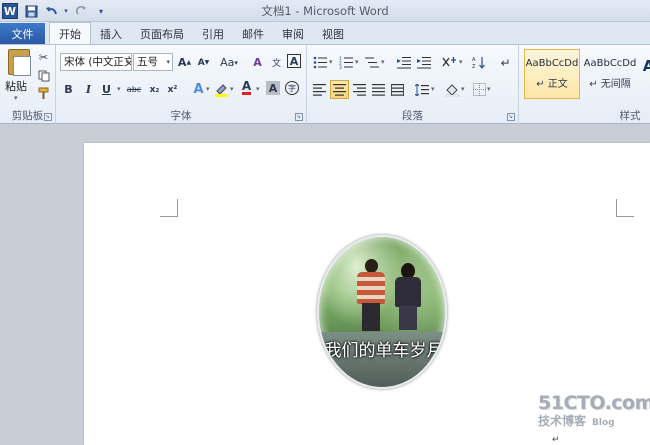 Image resolution: width=650 pixels, height=445 pixels. I want to click on font-size-value: 五号, so click(147, 62).